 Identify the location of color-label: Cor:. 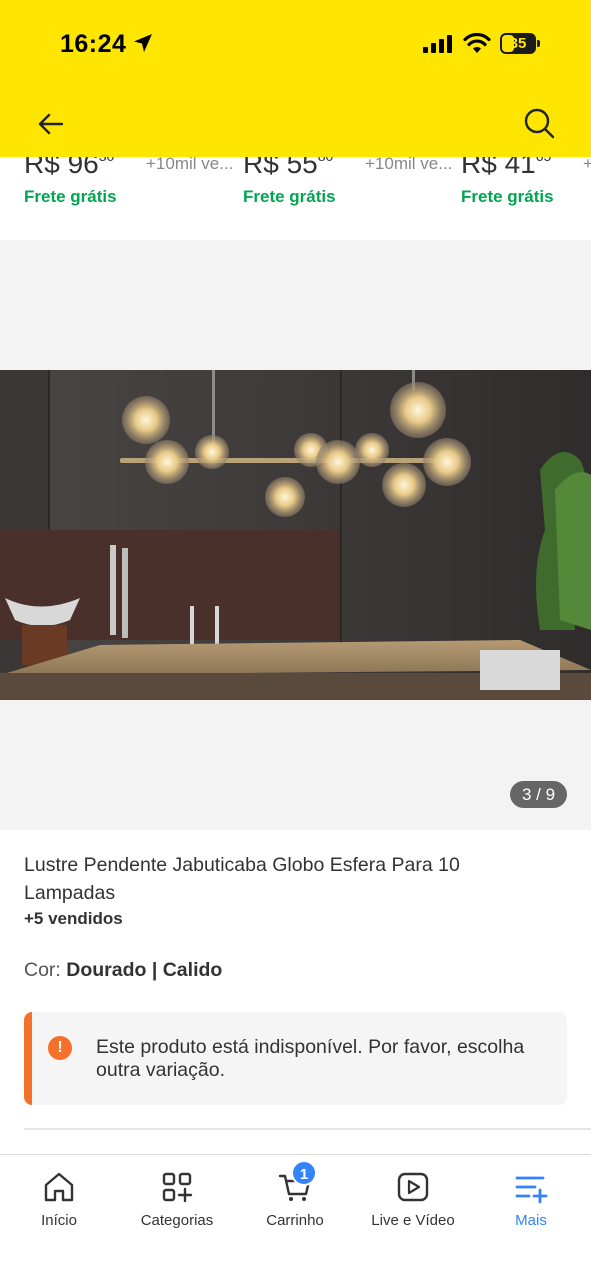
(42, 970).